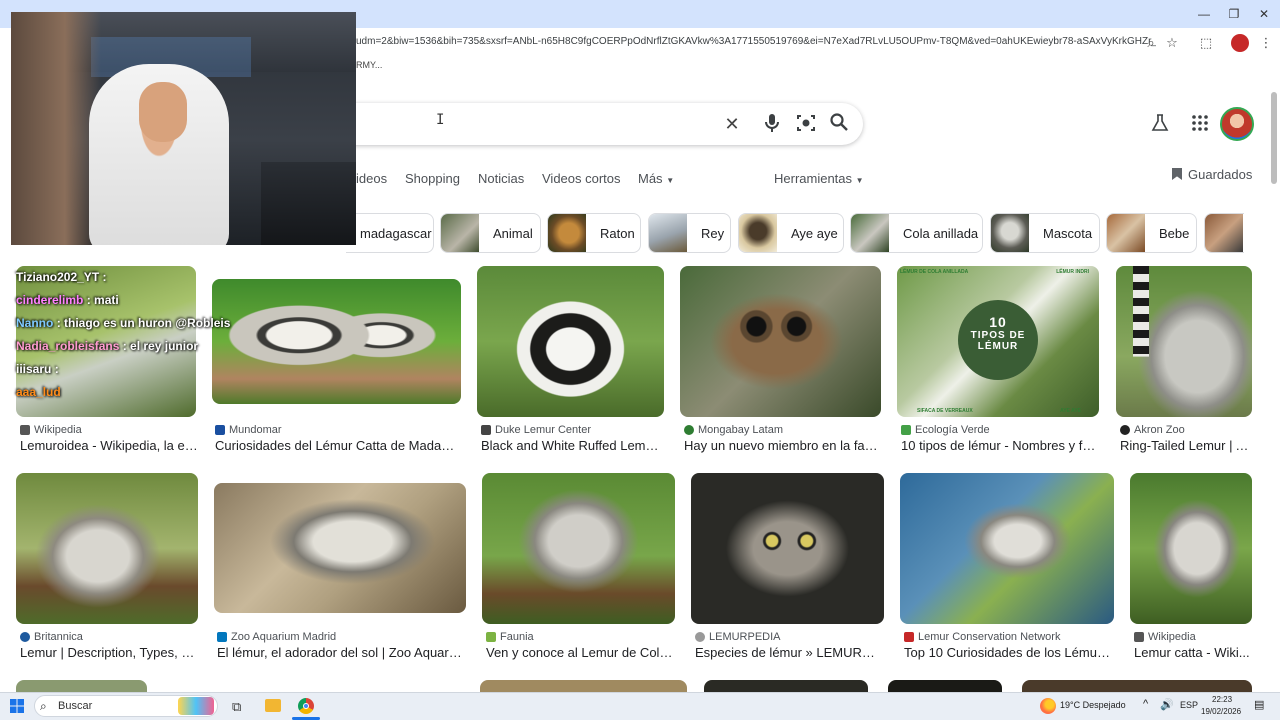 This screenshot has height=720, width=1280. Describe the element at coordinates (1240, 43) in the screenshot. I see `profile-avatar` at that location.